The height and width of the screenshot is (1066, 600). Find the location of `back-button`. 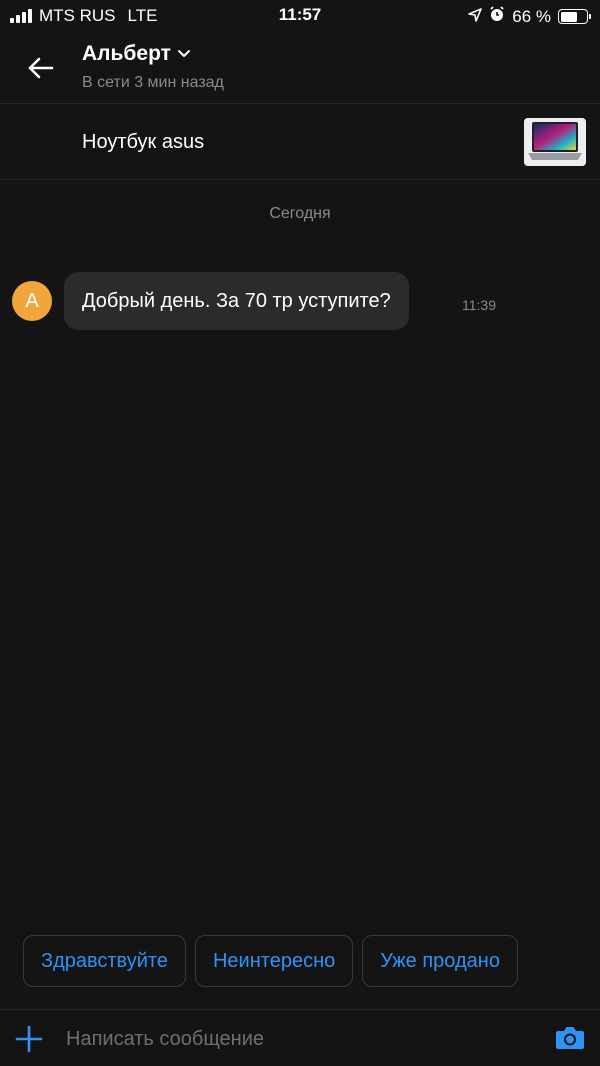

back-button is located at coordinates (40, 68).